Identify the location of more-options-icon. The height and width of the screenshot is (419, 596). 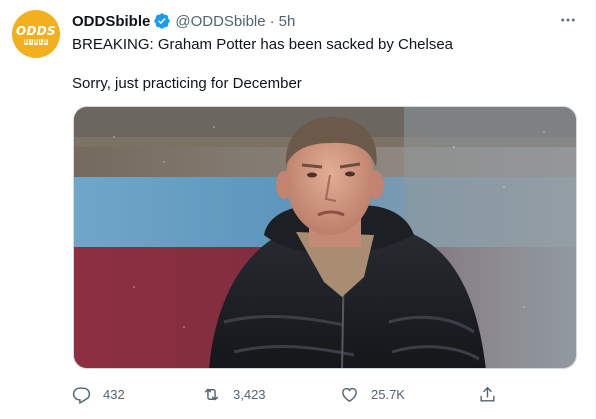
(568, 20).